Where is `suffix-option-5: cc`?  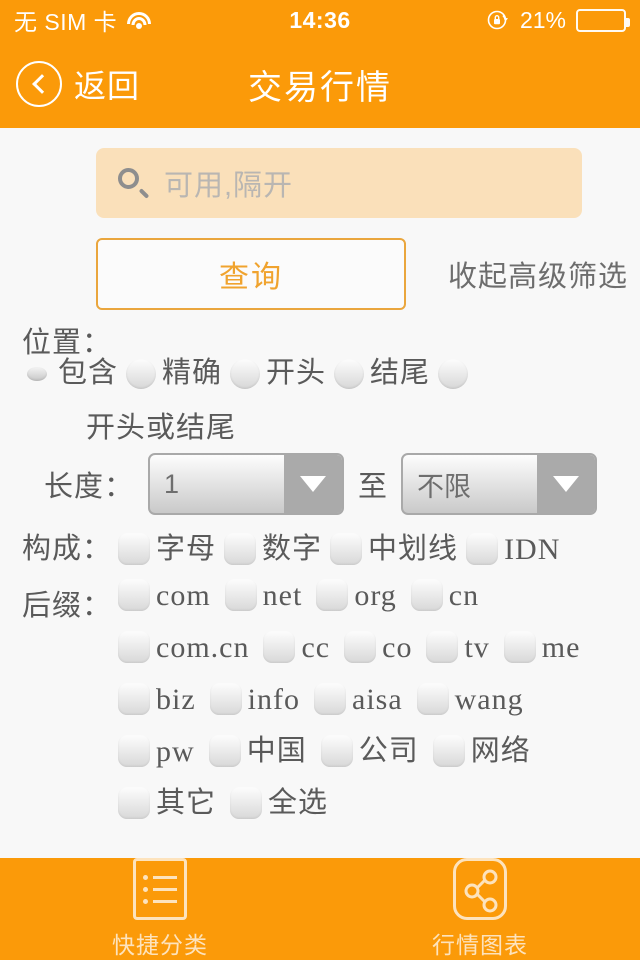
suffix-option-5: cc is located at coordinates (296, 647).